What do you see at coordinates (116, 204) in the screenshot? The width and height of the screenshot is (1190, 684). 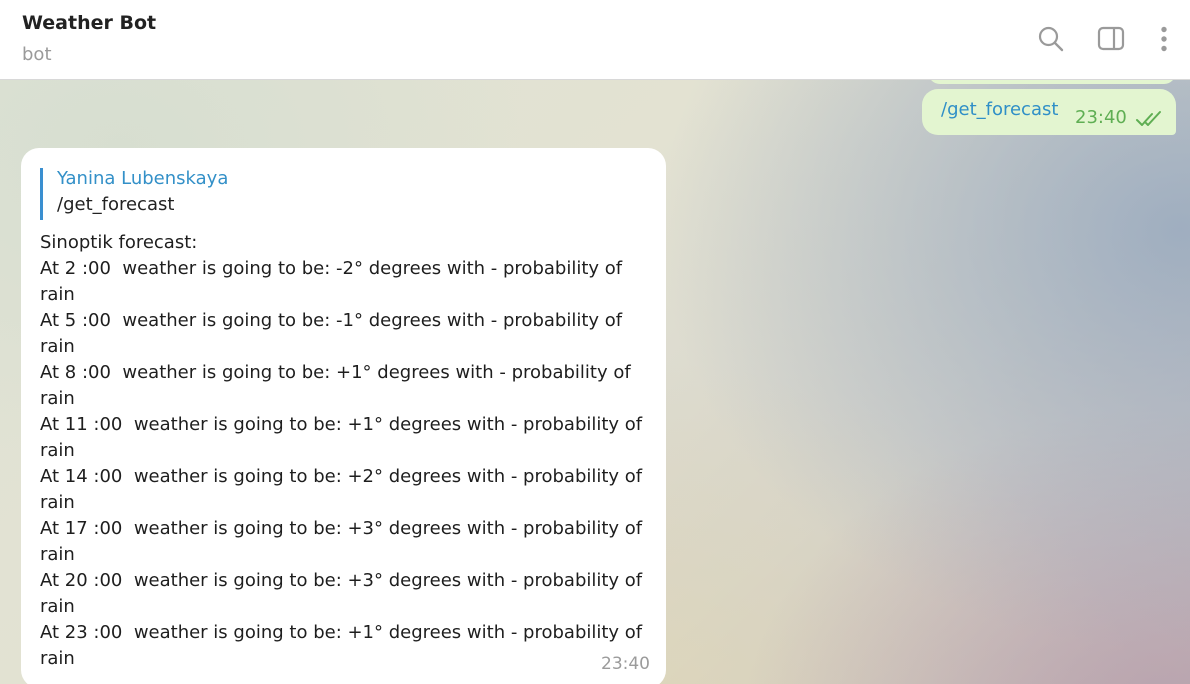 I see `reply-text: /get_forecast` at bounding box center [116, 204].